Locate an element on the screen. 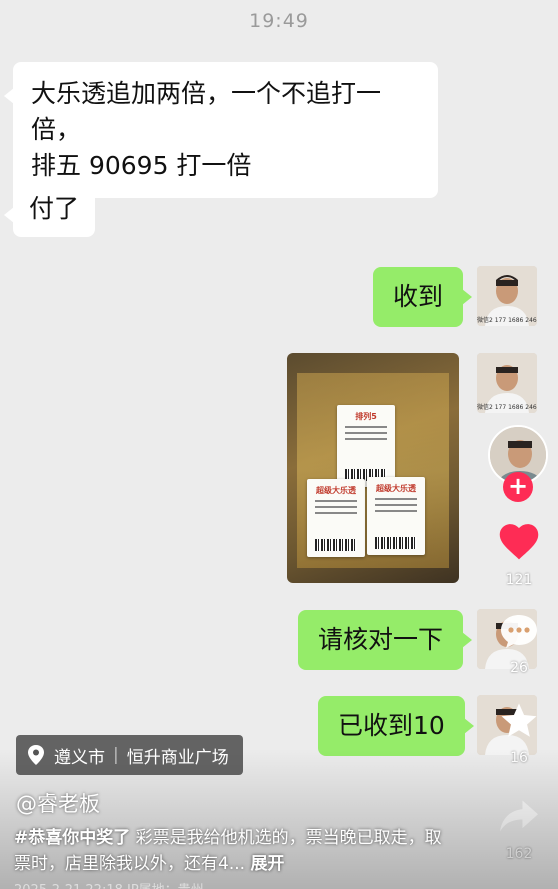 The height and width of the screenshot is (889, 558). hashtag-link: #恭喜你中奖了 is located at coordinates (72, 838).